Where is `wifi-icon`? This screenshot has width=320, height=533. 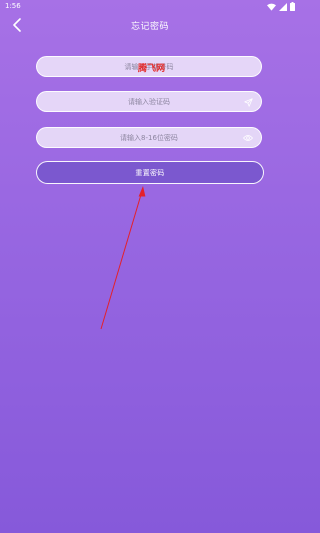 wifi-icon is located at coordinates (271, 7).